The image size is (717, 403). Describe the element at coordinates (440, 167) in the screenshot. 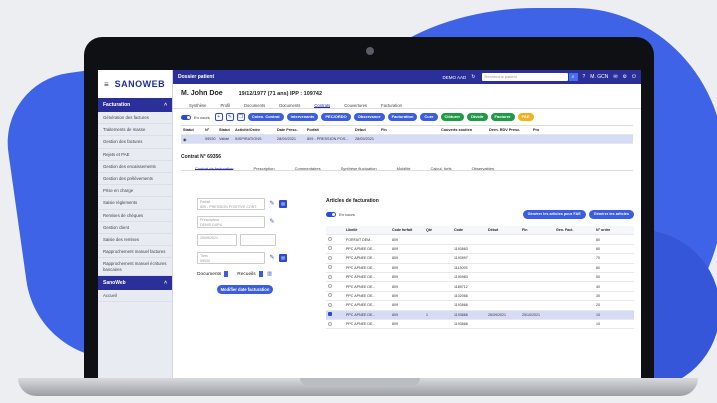

I see `contract-tab: Calcul. forfs` at that location.